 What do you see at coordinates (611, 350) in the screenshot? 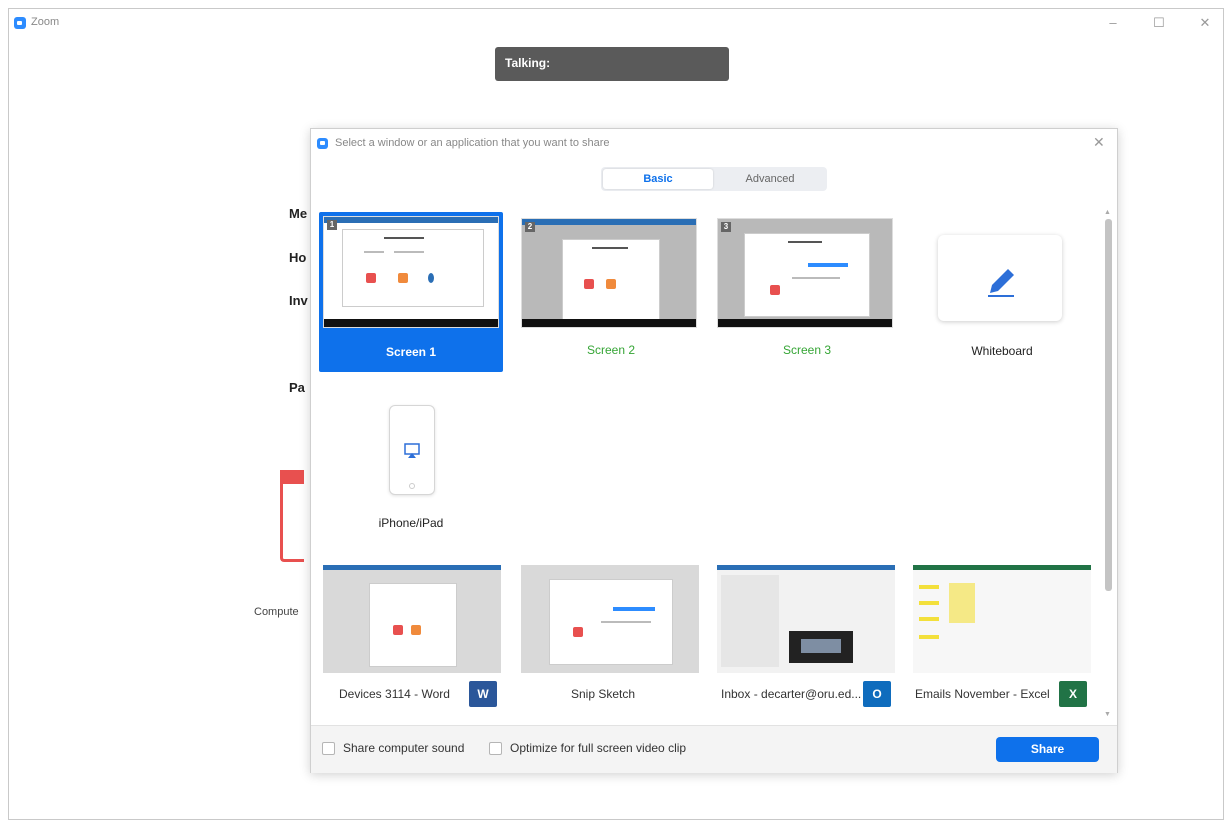
I see `screen-2-label: Screen 2` at bounding box center [611, 350].